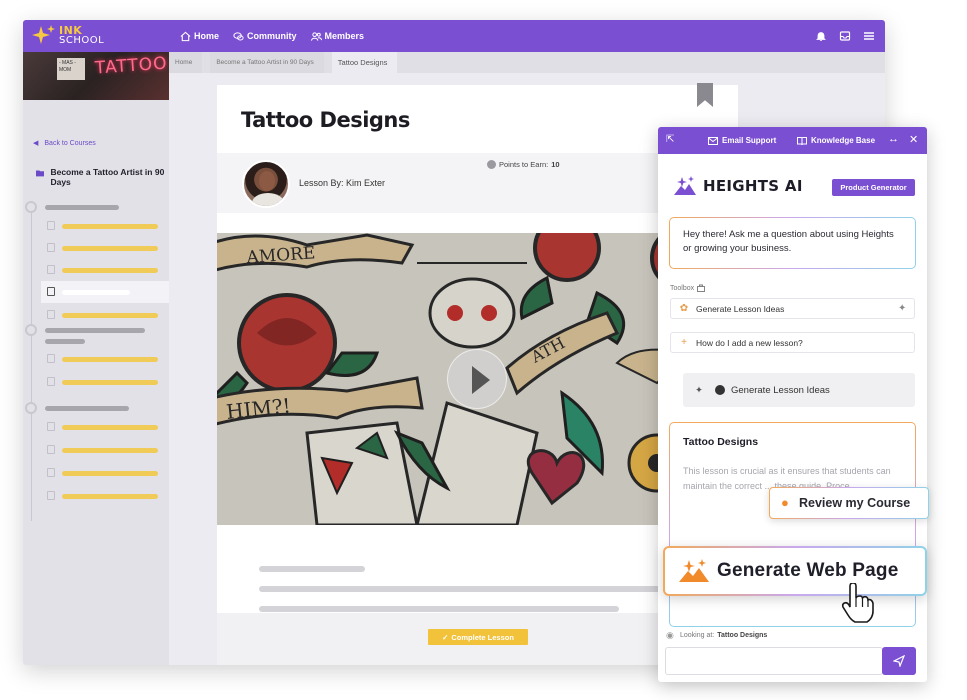 Image resolution: width=967 pixels, height=700 pixels. I want to click on points-icon, so click(491, 164).